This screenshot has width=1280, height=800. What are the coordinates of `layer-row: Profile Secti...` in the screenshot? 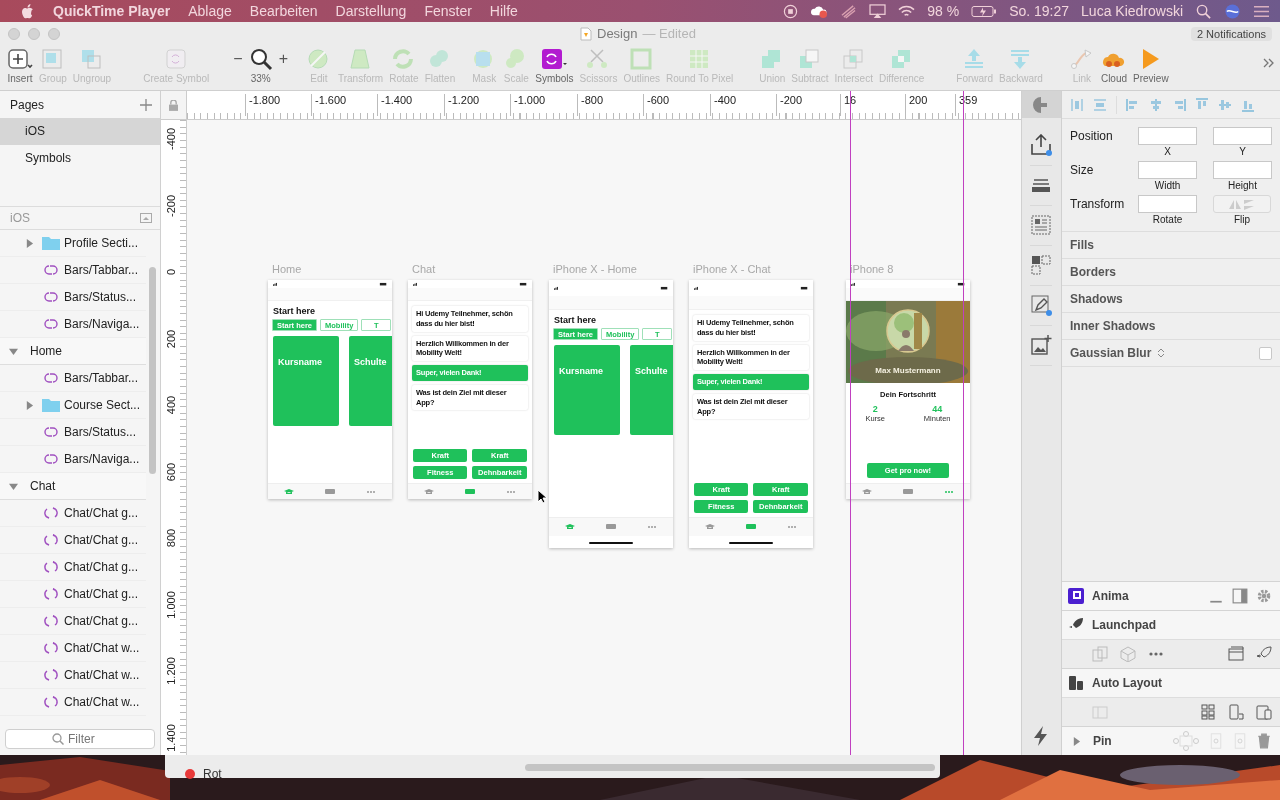 It's located at (73, 243).